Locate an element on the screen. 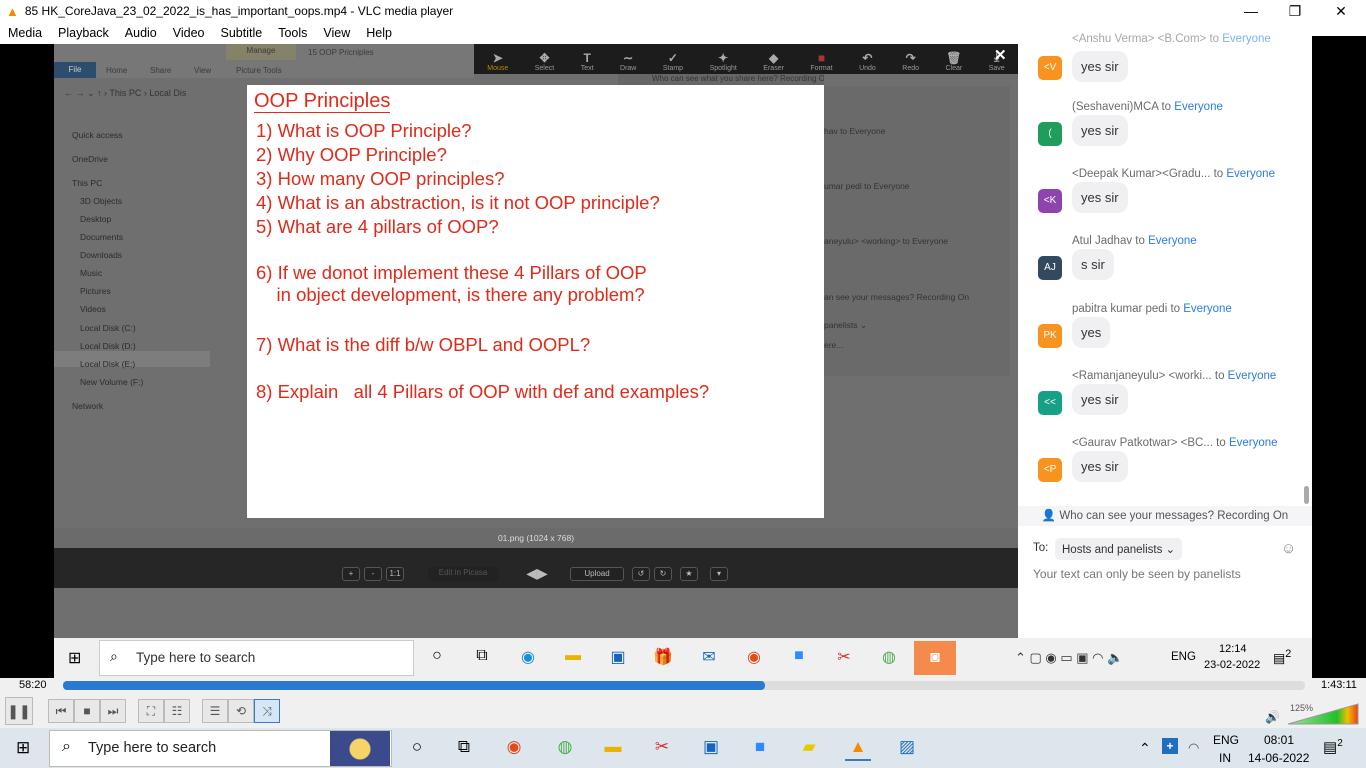 This screenshot has width=1366, height=768. draw-icon: ∼ is located at coordinates (628, 58).